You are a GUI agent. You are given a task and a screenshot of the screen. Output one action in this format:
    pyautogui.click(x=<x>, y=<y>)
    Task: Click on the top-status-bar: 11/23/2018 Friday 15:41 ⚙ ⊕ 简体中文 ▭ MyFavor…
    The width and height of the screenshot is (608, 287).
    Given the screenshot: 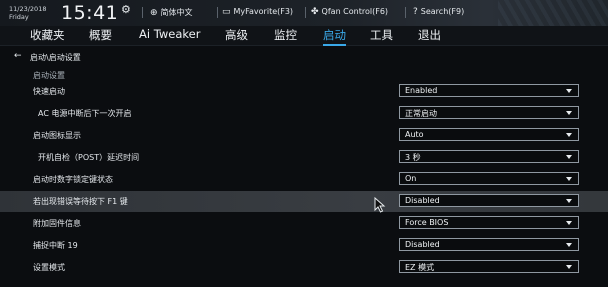 What is the action you would take?
    pyautogui.click(x=304, y=13)
    